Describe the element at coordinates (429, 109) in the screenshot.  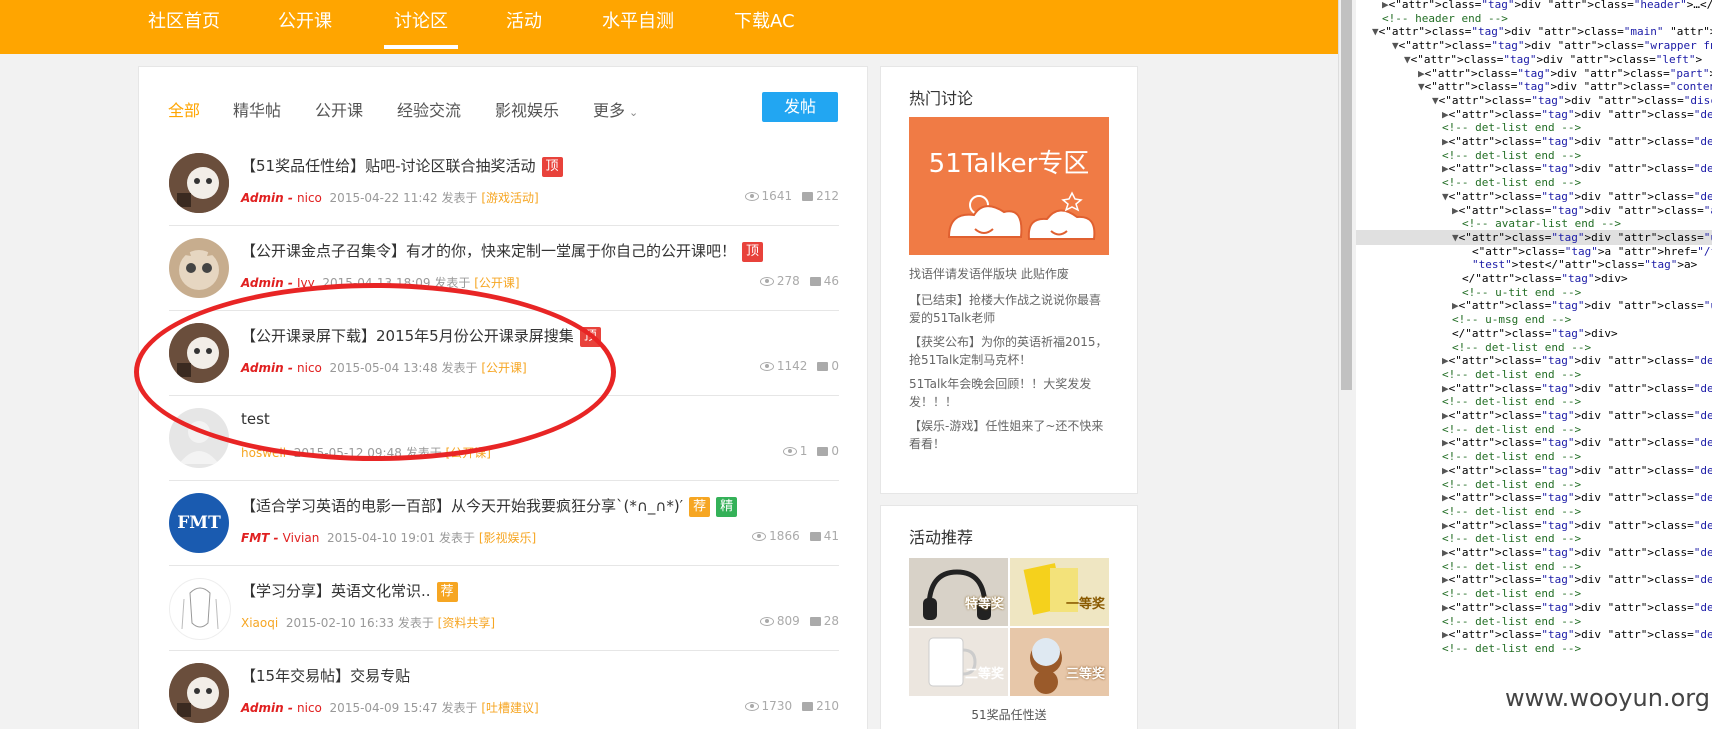
I see `tab-experience: 经验交流` at that location.